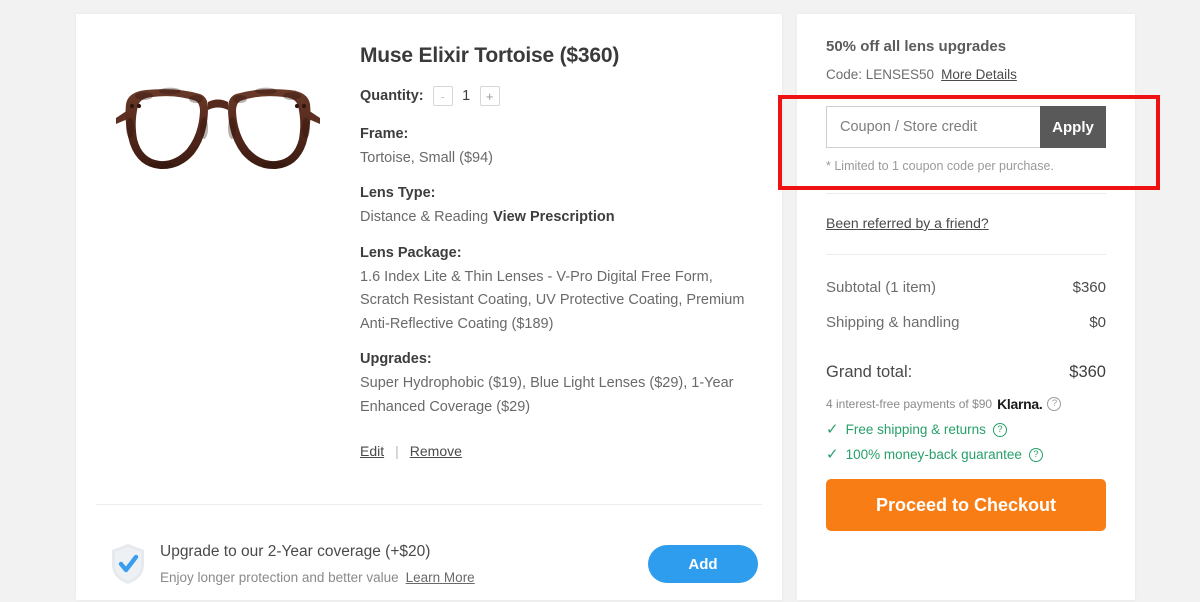  Describe the element at coordinates (429, 504) in the screenshot. I see `card-divider` at that location.